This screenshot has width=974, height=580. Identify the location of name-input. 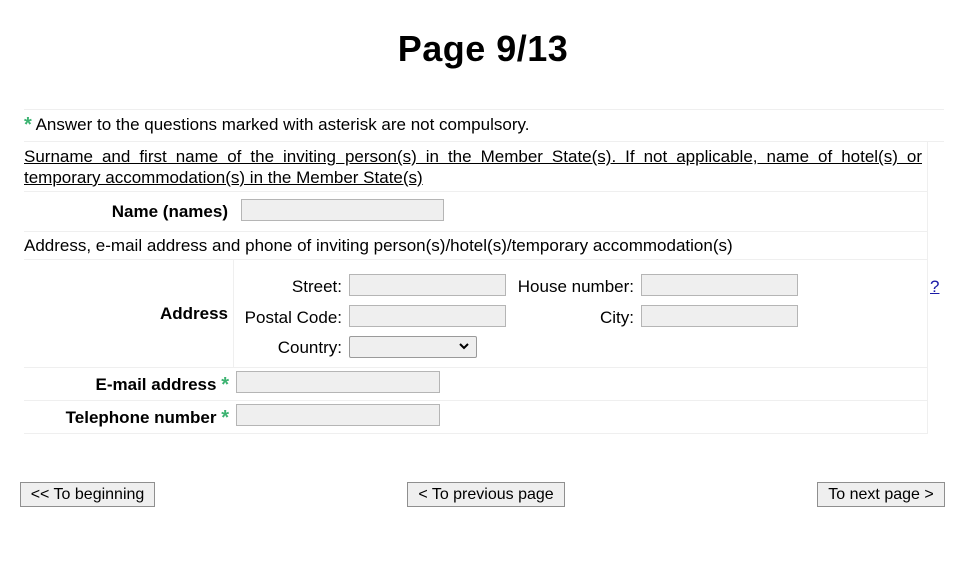
(342, 210).